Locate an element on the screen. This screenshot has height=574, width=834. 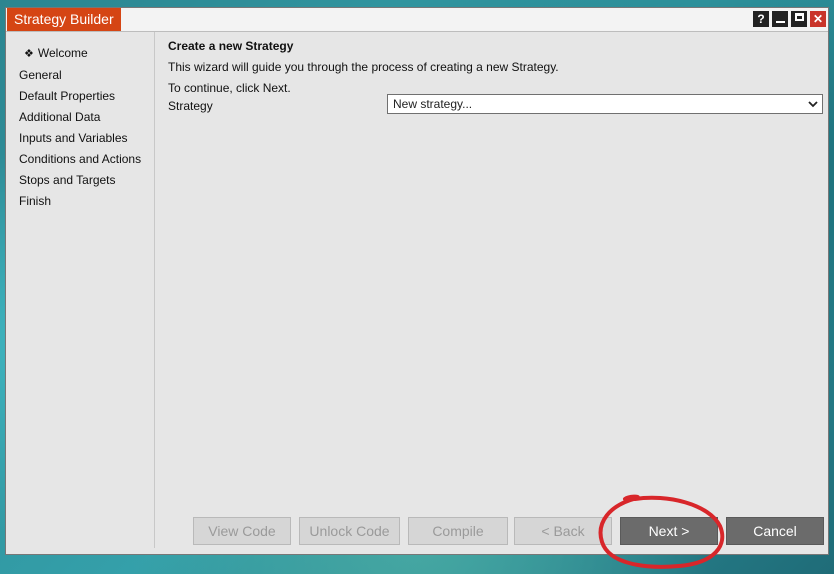
back-button: < Back is located at coordinates (563, 531).